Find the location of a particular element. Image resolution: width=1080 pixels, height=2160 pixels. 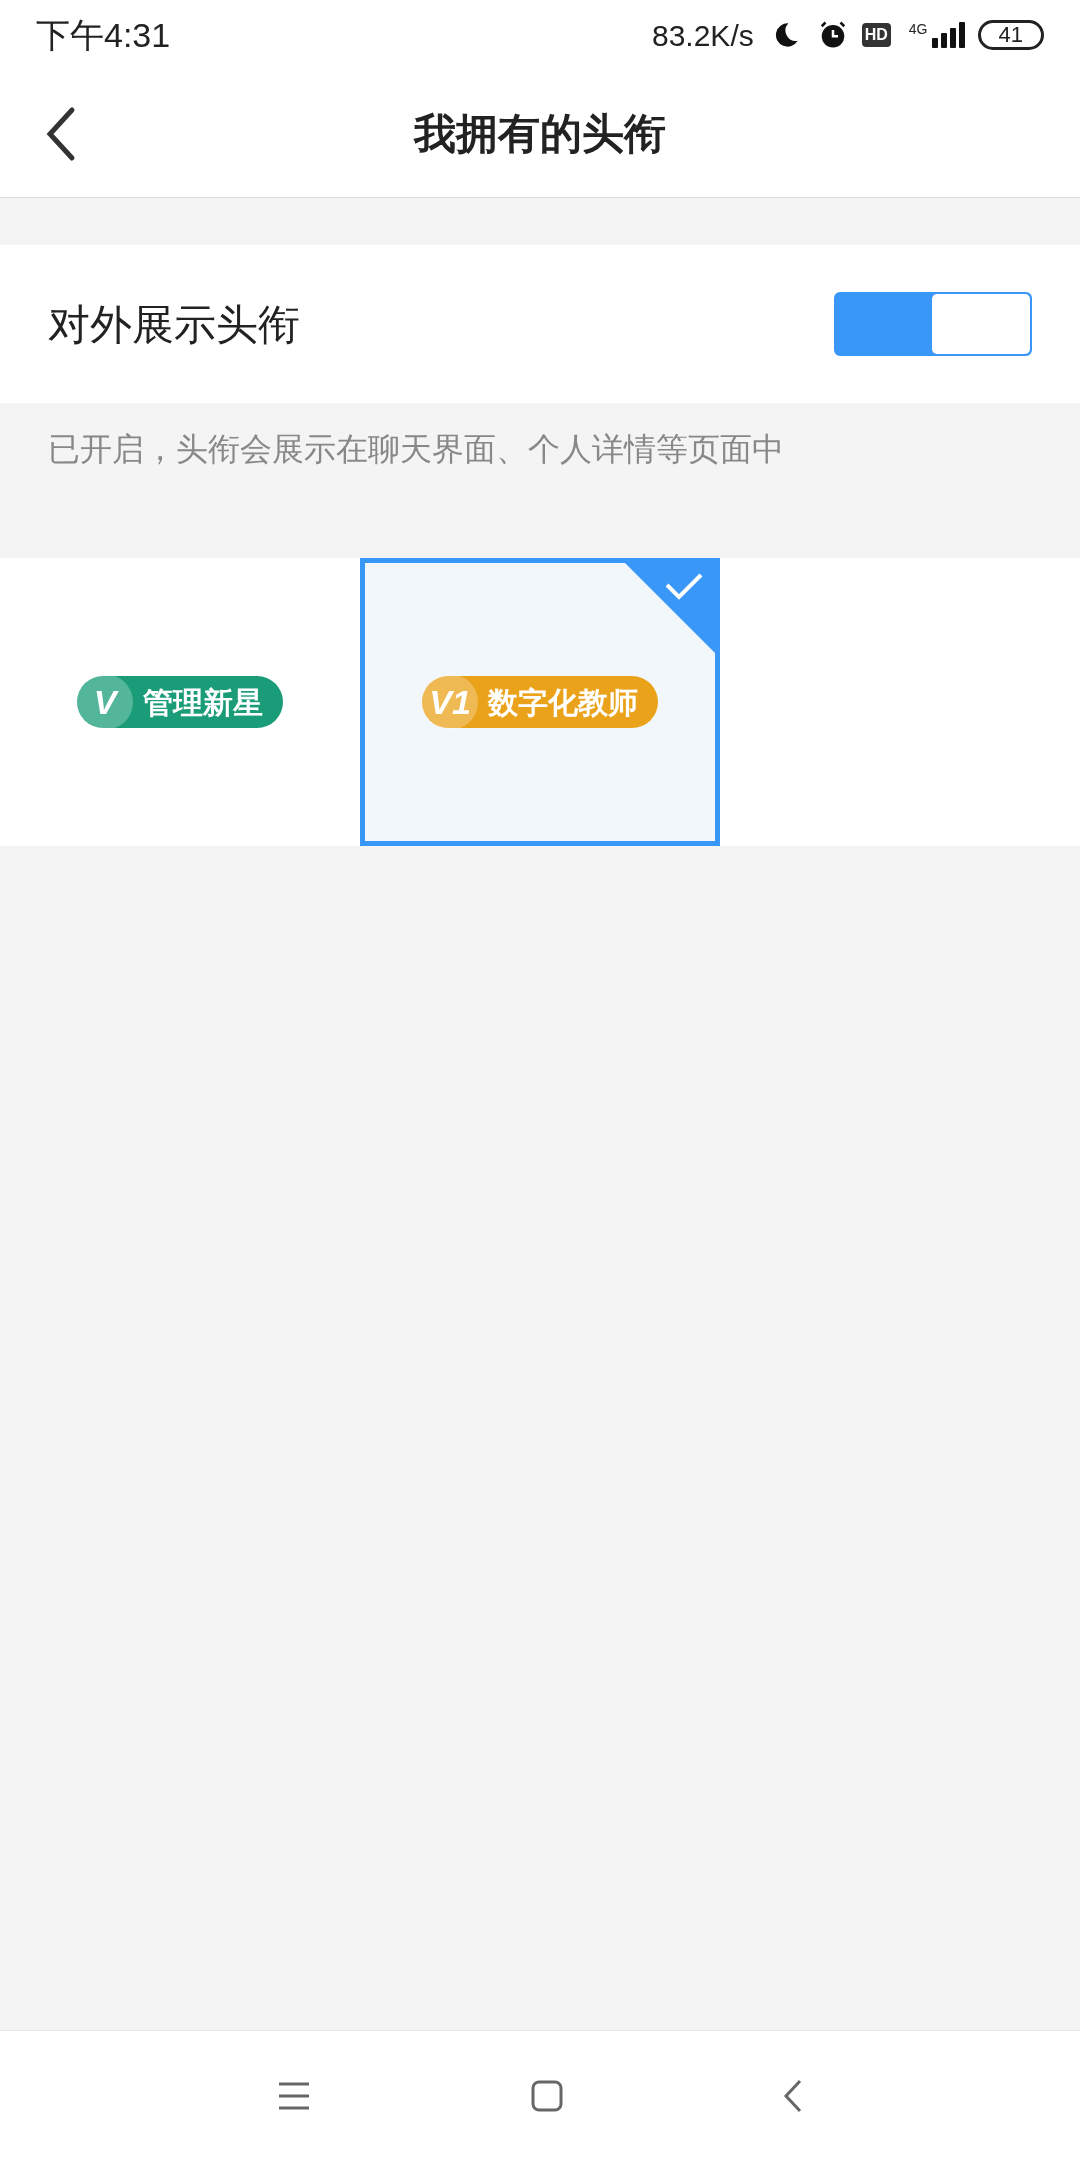

battery-indicator: 41 is located at coordinates (1010, 35).